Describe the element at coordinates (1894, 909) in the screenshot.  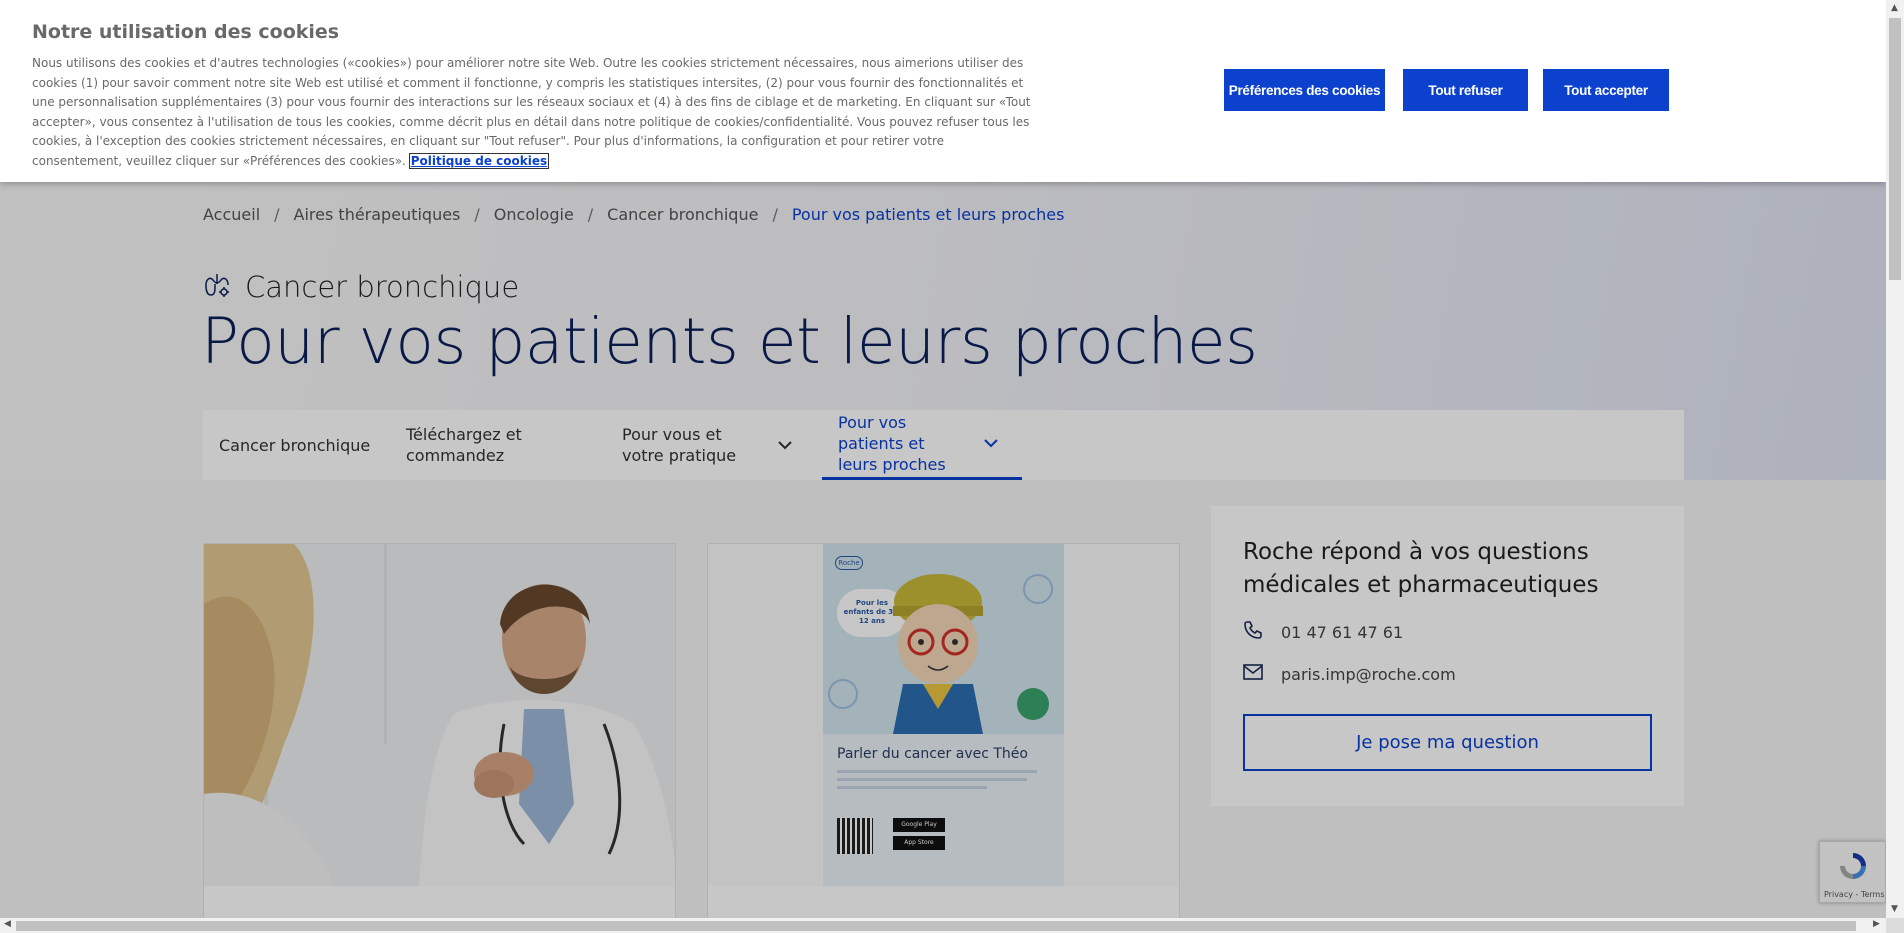
I see `scroll-down-icon: ▼` at that location.